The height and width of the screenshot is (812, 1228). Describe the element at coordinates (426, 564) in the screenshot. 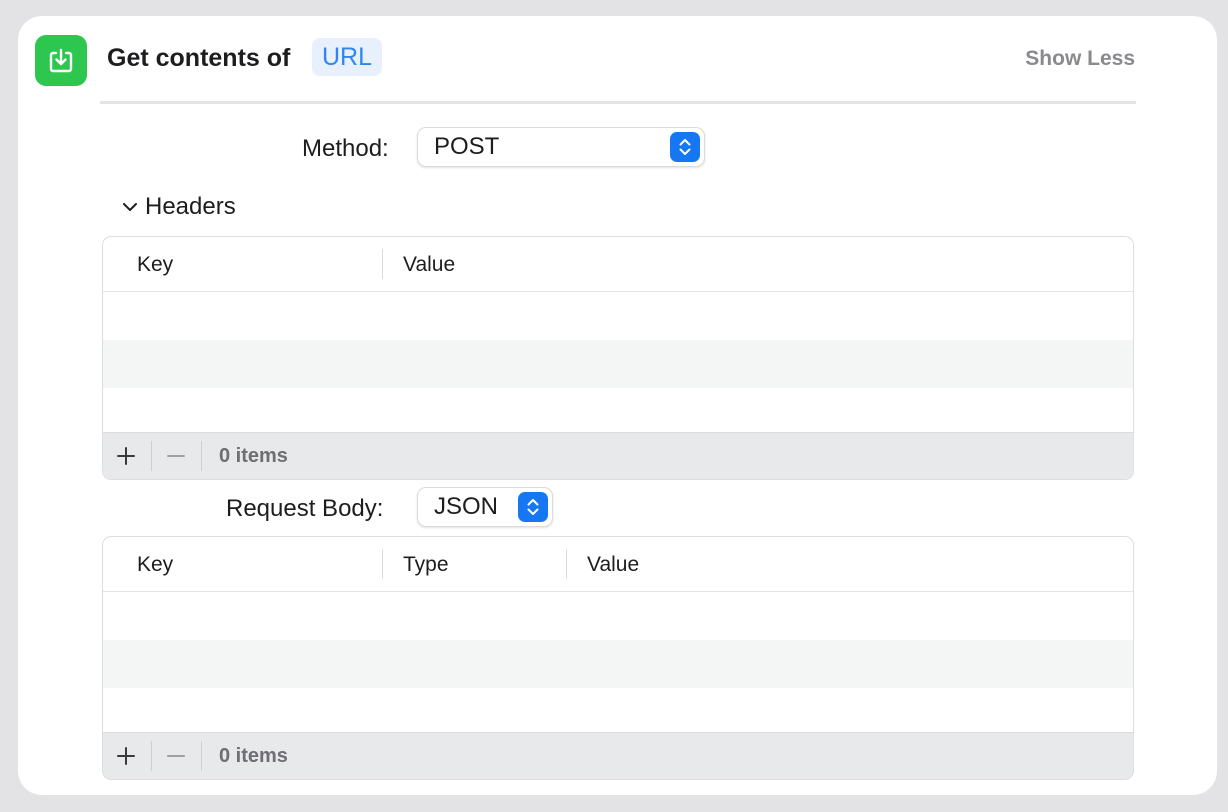

I see `column-header-type: Type` at that location.